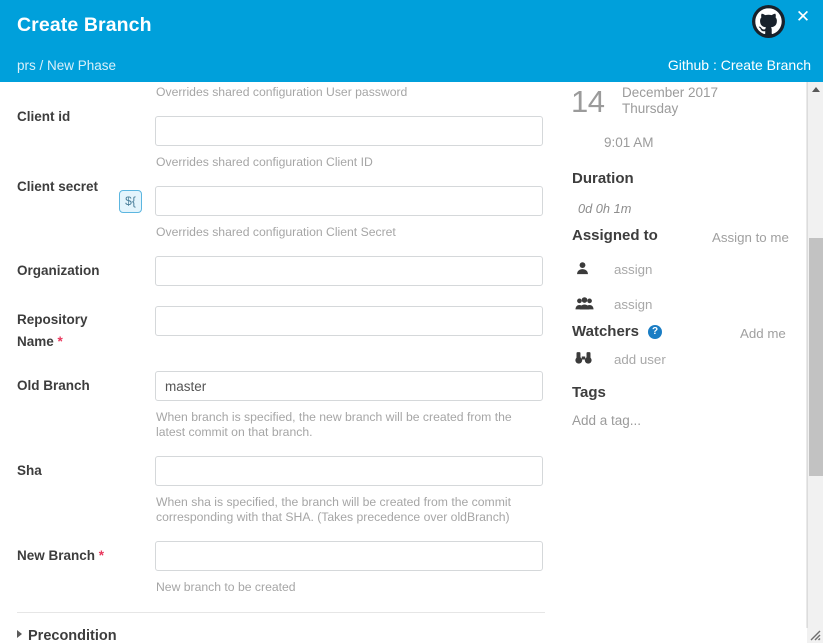 The width and height of the screenshot is (823, 643). What do you see at coordinates (84, 25) in the screenshot?
I see `page-title: Create Branch` at bounding box center [84, 25].